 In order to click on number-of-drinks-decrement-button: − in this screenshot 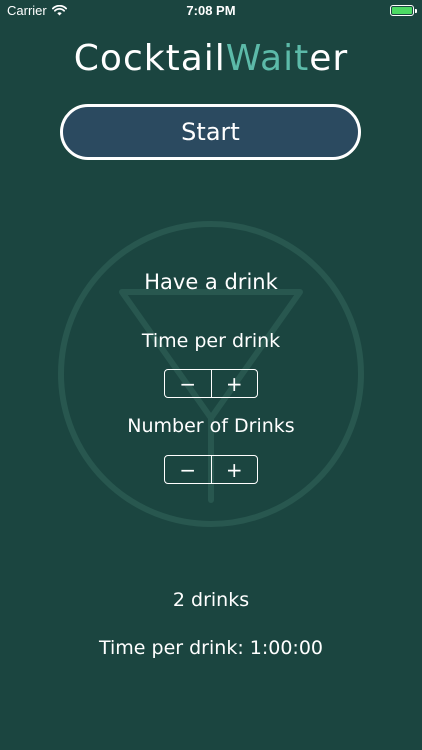, I will do `click(188, 469)`.